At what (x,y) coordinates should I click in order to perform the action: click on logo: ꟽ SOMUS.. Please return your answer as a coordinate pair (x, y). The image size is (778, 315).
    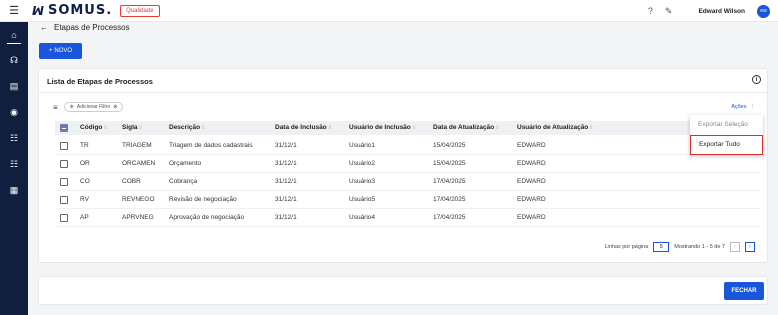
    Looking at the image, I should click on (72, 10).